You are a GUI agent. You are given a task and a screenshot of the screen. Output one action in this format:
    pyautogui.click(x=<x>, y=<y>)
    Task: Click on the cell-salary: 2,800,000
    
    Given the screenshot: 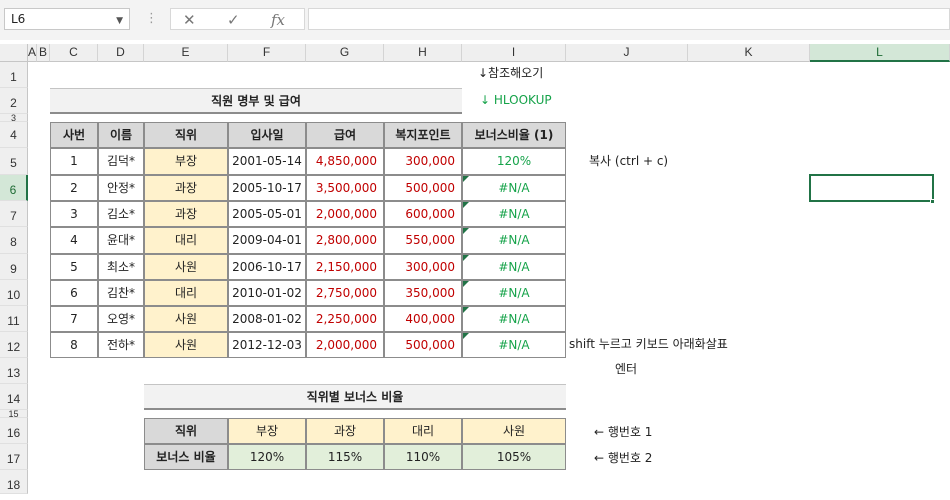 What is the action you would take?
    pyautogui.click(x=345, y=240)
    